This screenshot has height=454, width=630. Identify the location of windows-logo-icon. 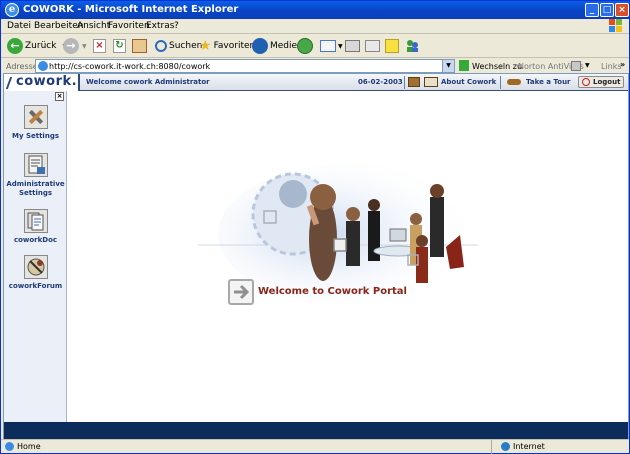
(616, 26).